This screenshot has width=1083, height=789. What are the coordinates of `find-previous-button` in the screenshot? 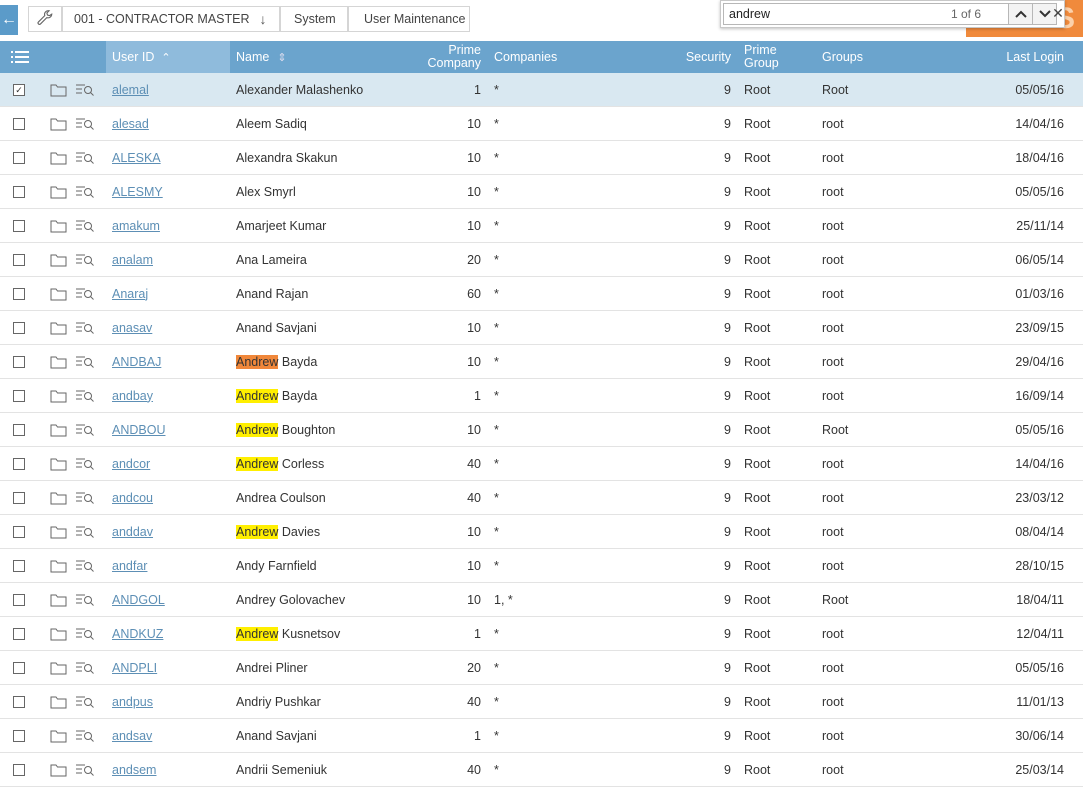 It's located at (1020, 14).